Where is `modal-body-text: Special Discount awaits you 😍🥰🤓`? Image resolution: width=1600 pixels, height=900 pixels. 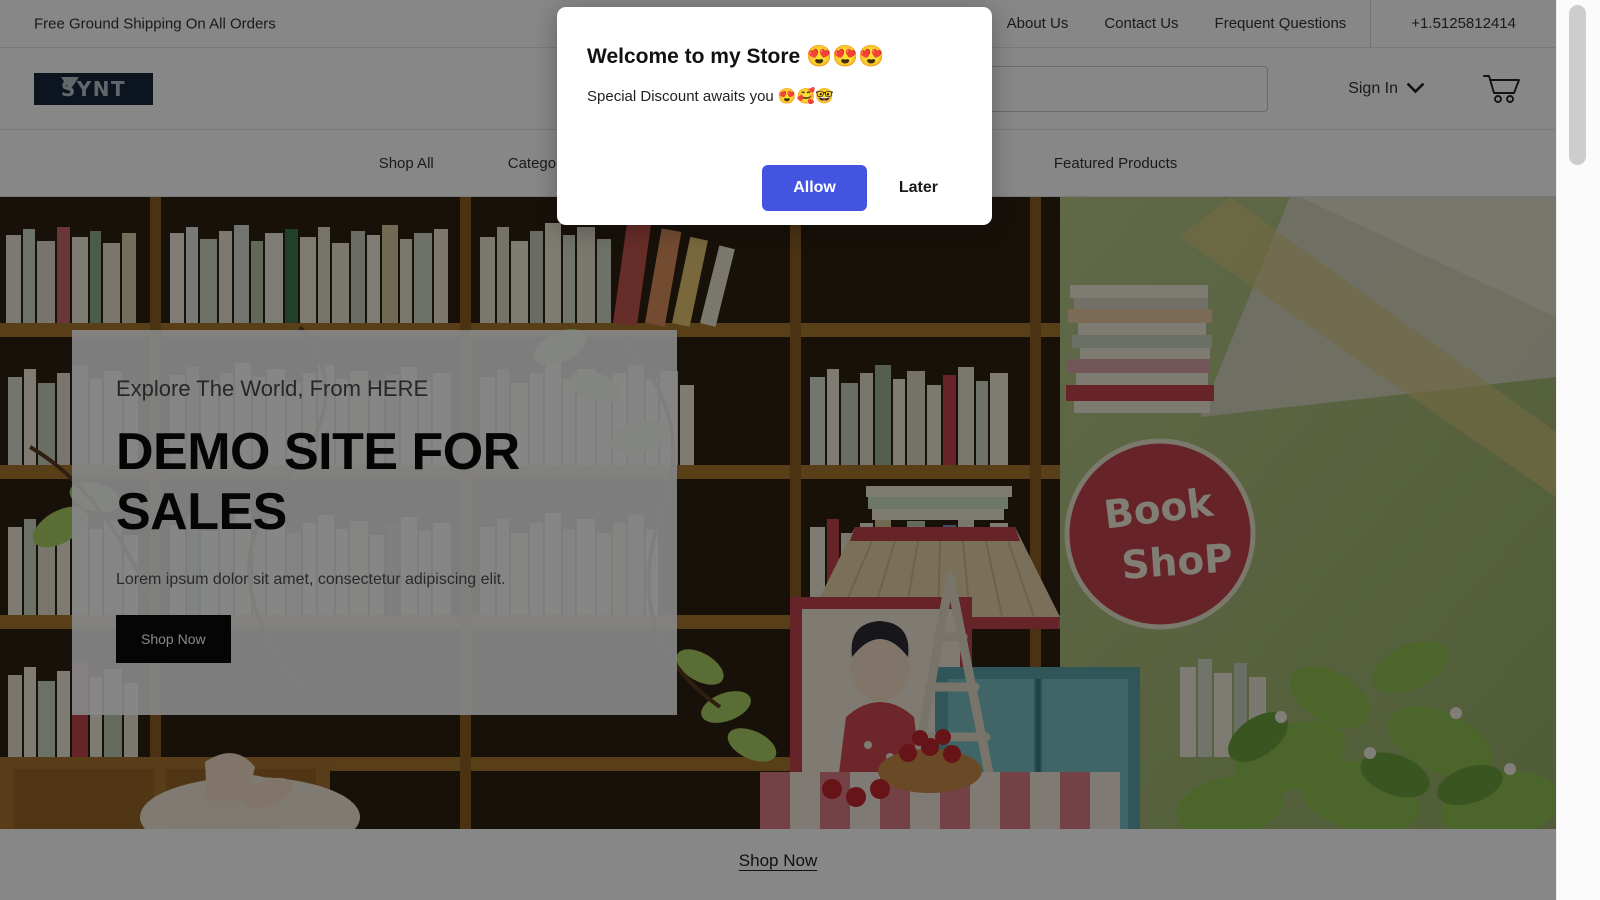
modal-body-text: Special Discount awaits you 😍🥰🤓 is located at coordinates (710, 96).